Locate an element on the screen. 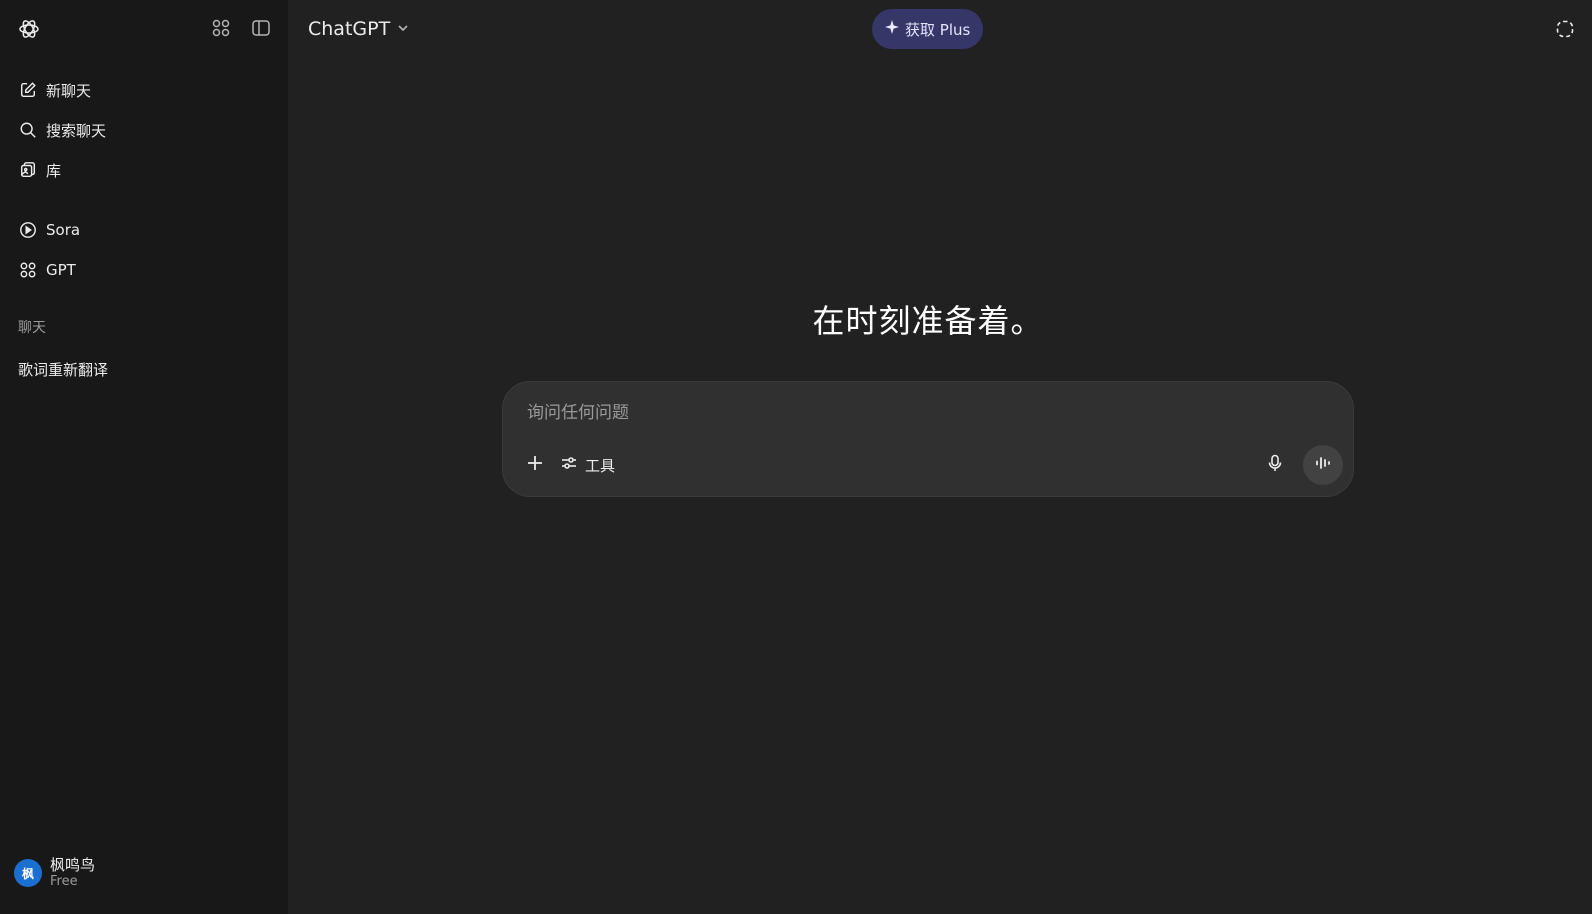 The height and width of the screenshot is (914, 1592). history-item: 歌词重新翻译 is located at coordinates (144, 370).